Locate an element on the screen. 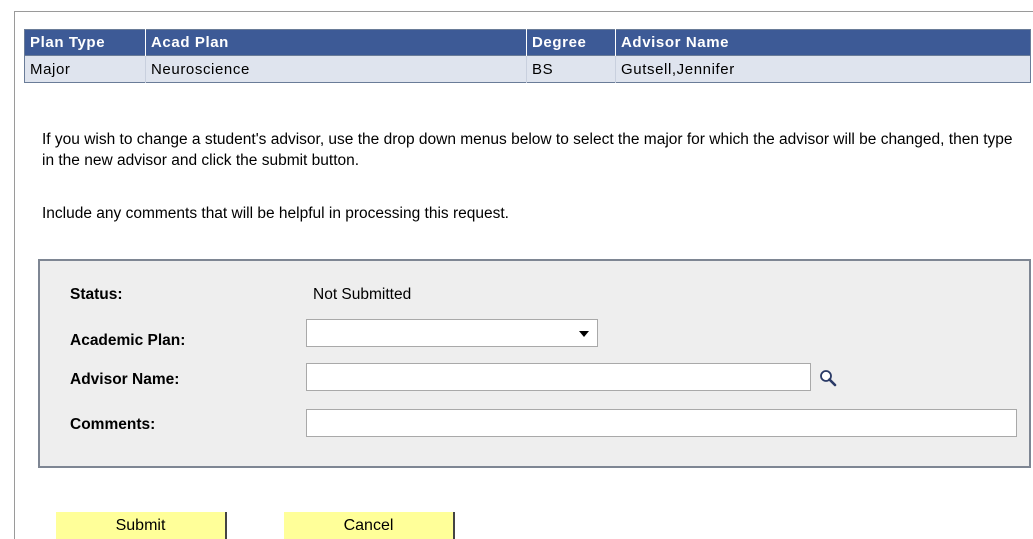 The width and height of the screenshot is (1033, 539). advisor-name-label: Advisor Name: is located at coordinates (125, 379).